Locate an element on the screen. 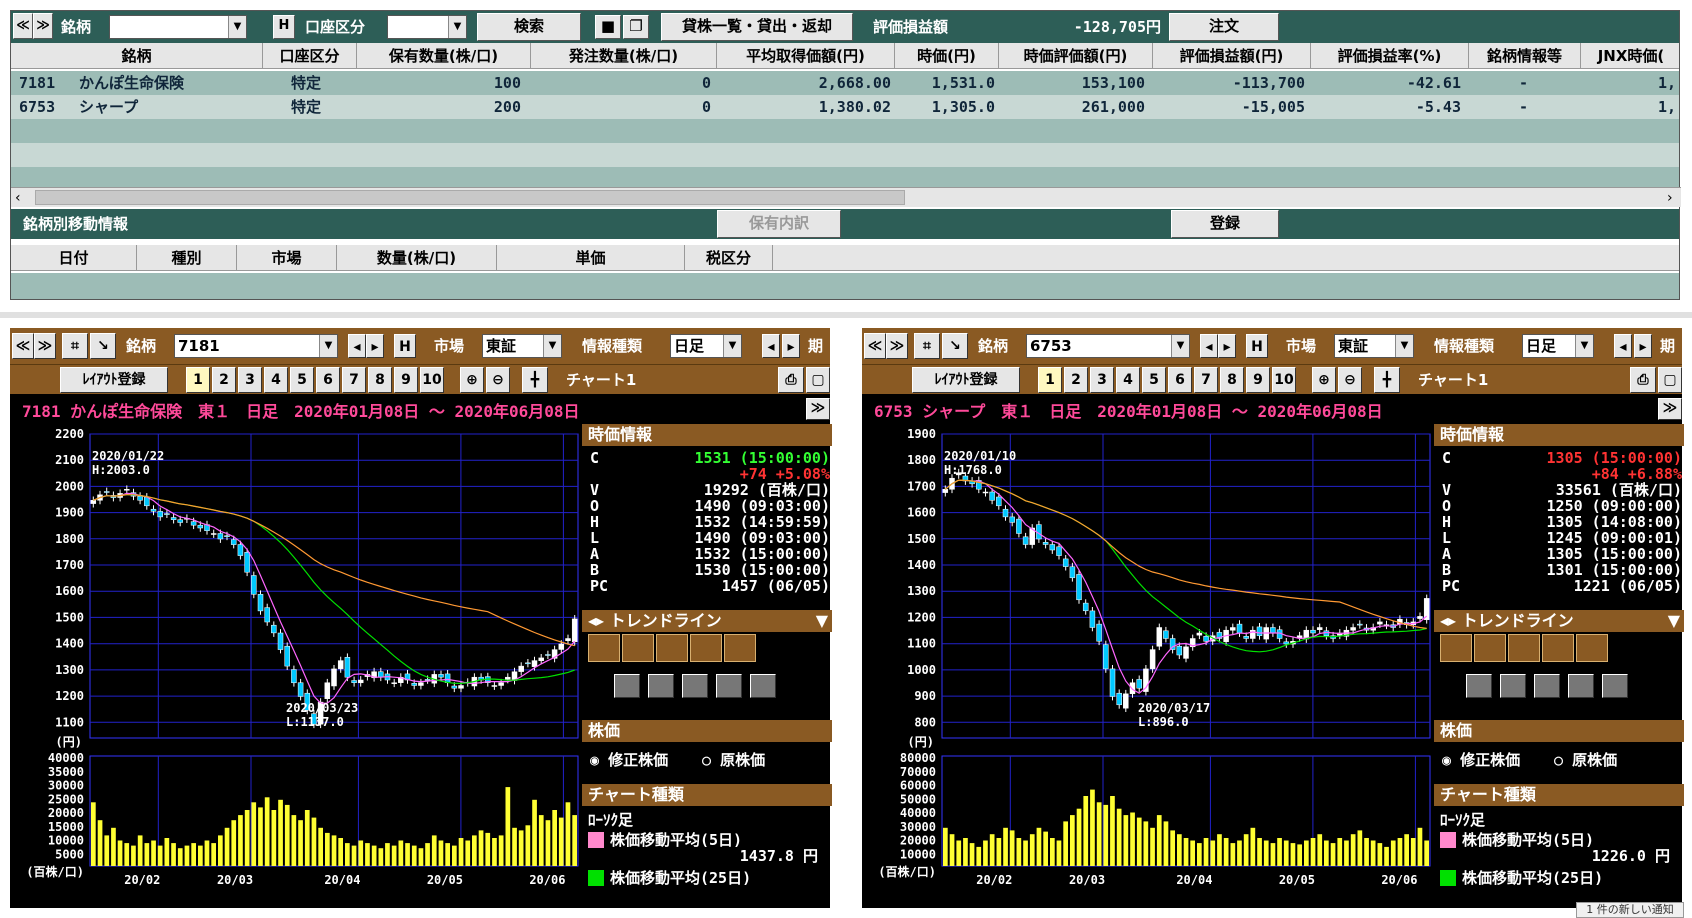 The width and height of the screenshot is (1692, 918). col-type: 種別 is located at coordinates (187, 258).